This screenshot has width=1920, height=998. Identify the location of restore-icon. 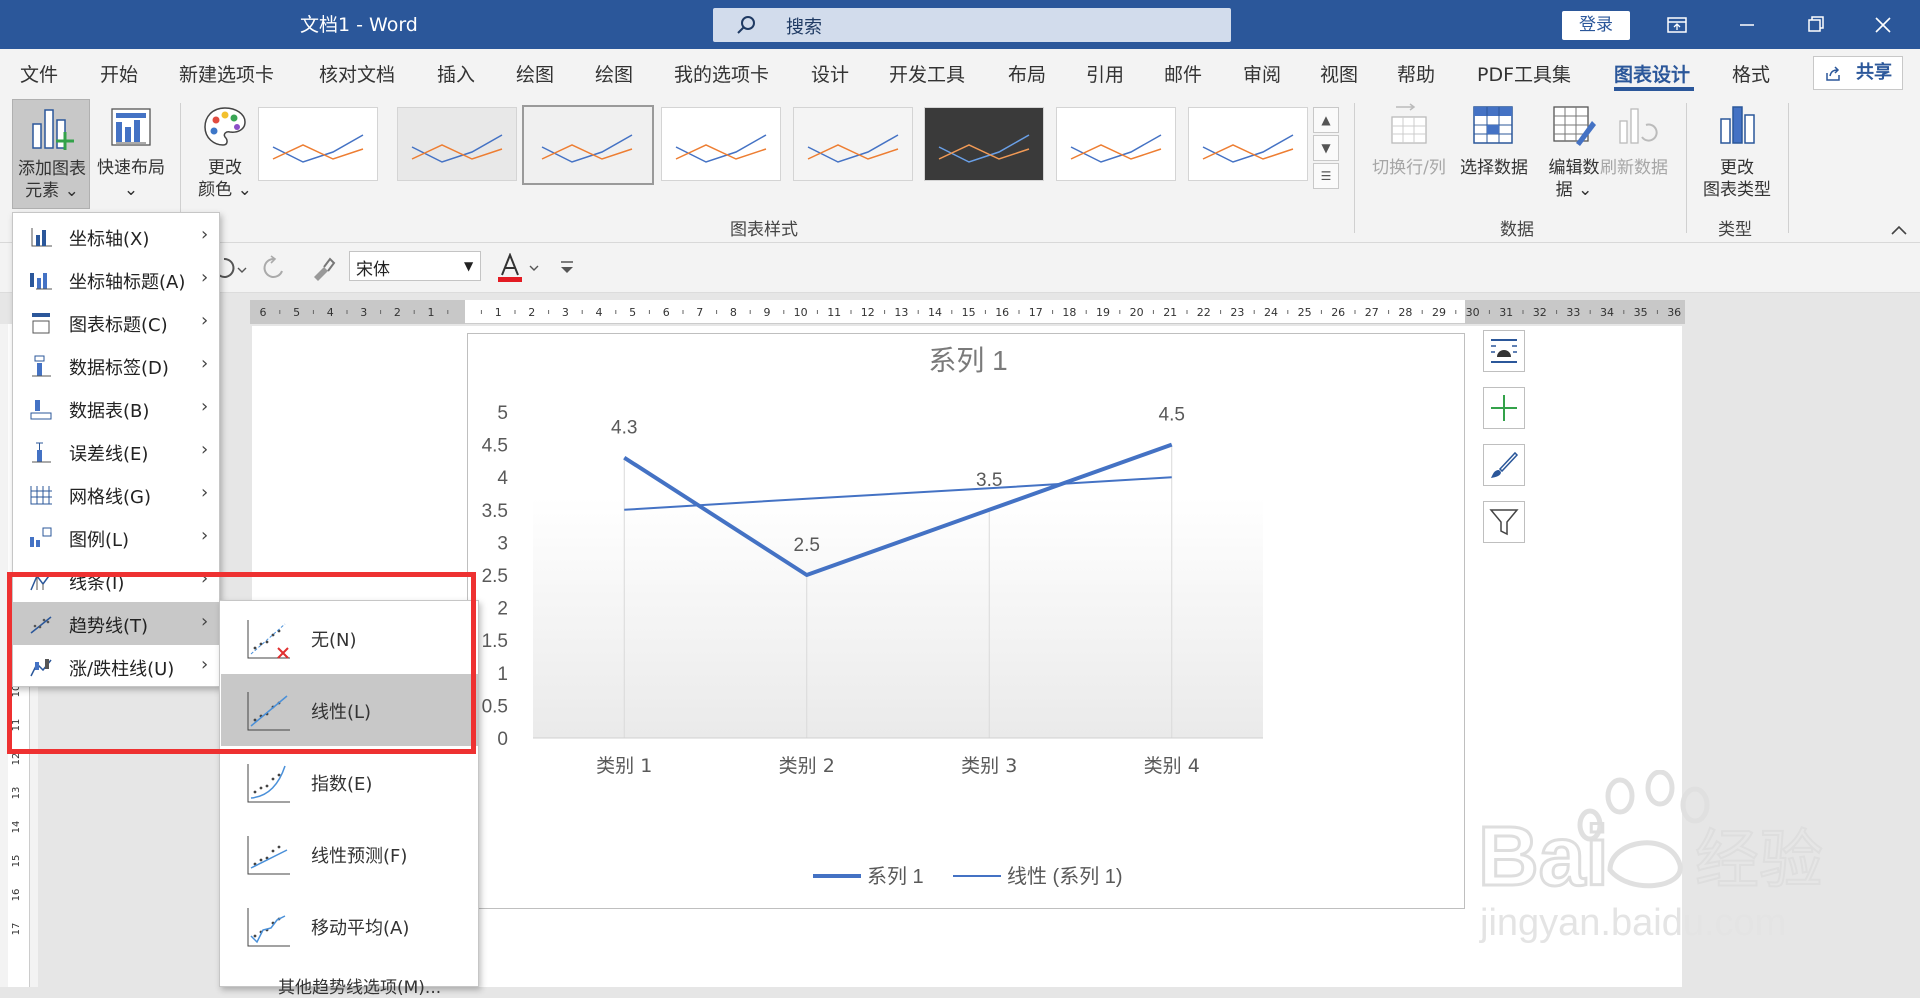
(1816, 25).